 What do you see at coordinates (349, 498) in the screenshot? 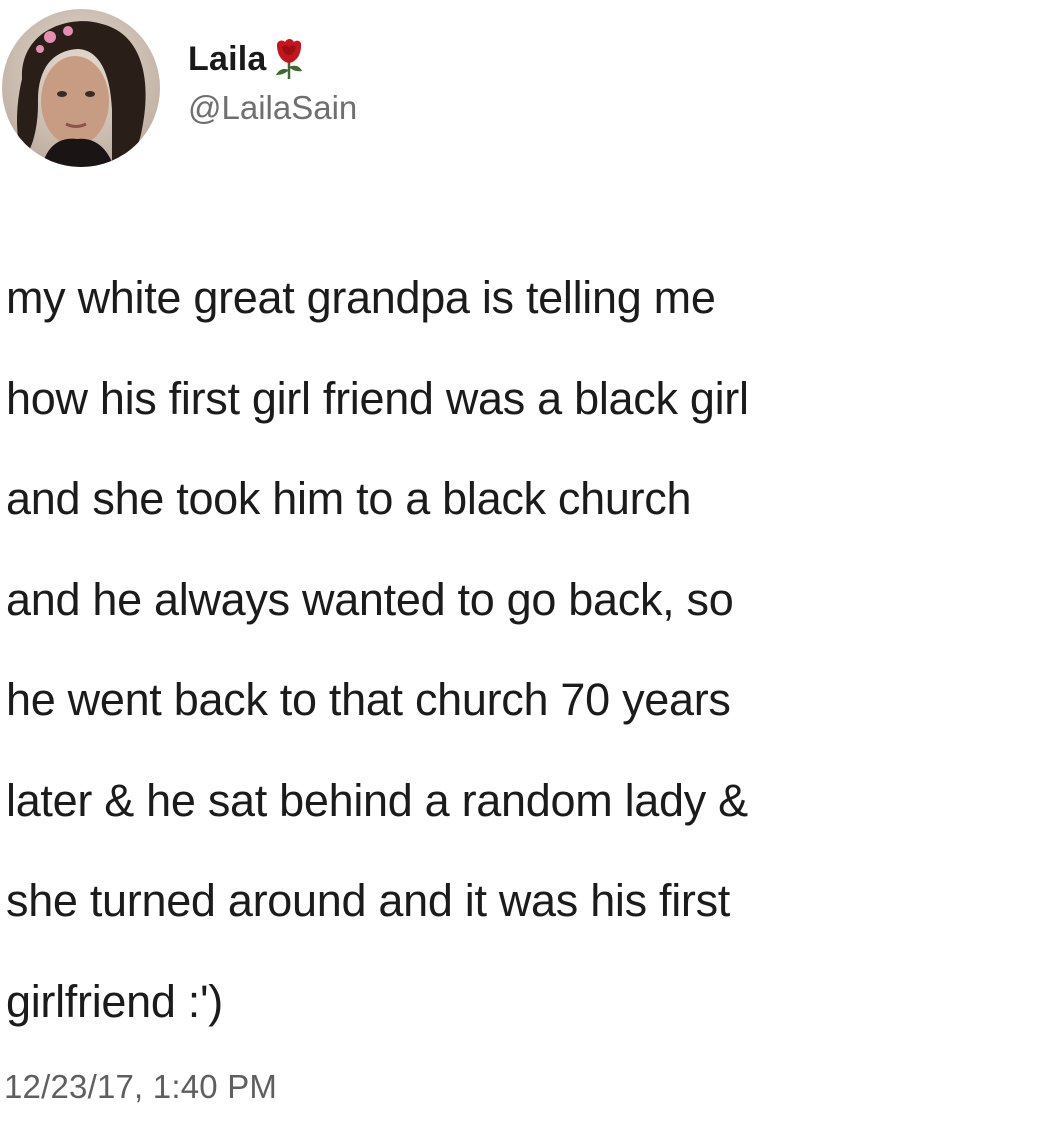
I see `tweet-text-line: and she took him to a black church` at bounding box center [349, 498].